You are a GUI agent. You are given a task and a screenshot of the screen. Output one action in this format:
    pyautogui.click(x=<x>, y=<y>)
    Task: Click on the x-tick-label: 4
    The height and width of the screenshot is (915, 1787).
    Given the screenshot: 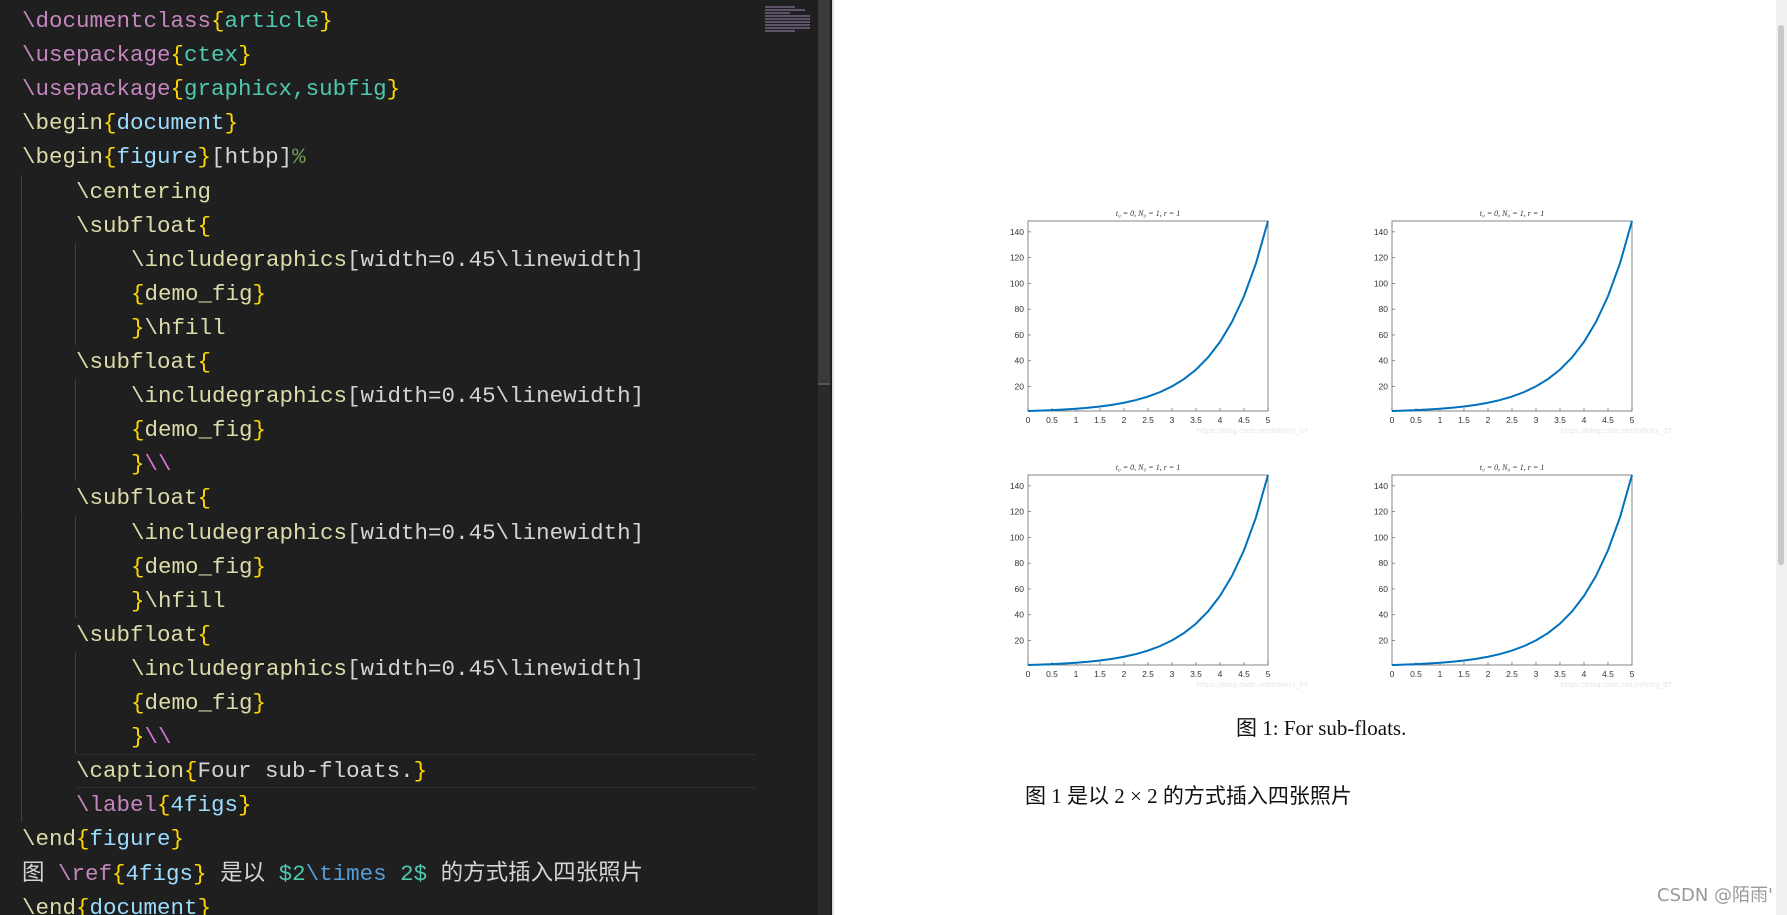 What is the action you would take?
    pyautogui.click(x=1584, y=674)
    